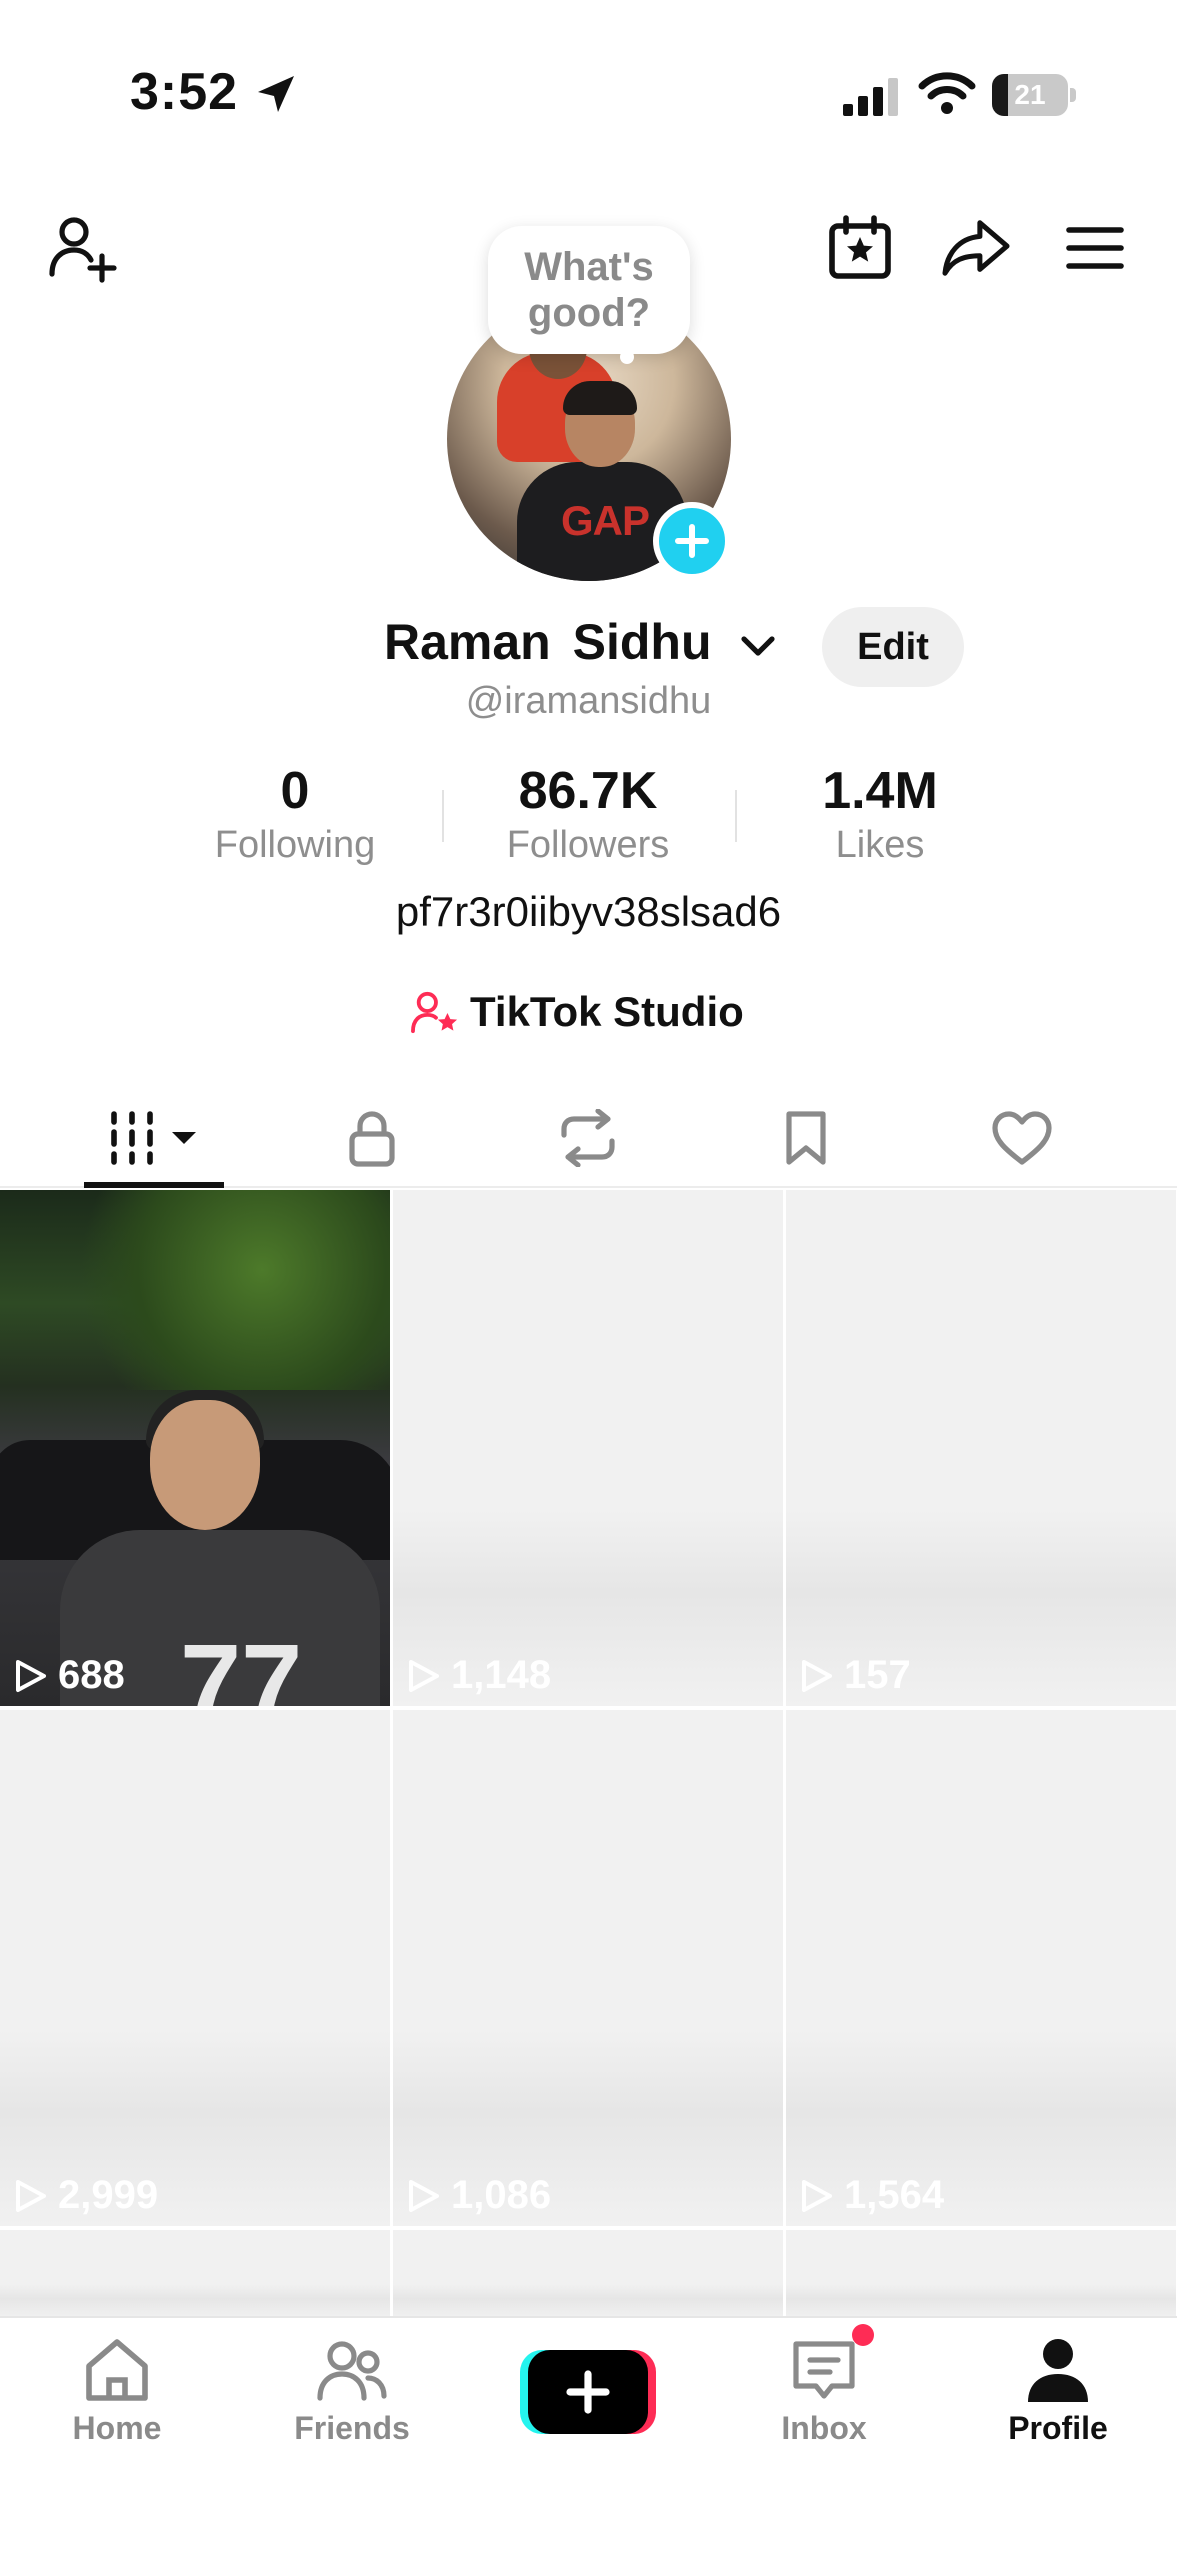  I want to click on nav-friends-label: Friends, so click(352, 2428).